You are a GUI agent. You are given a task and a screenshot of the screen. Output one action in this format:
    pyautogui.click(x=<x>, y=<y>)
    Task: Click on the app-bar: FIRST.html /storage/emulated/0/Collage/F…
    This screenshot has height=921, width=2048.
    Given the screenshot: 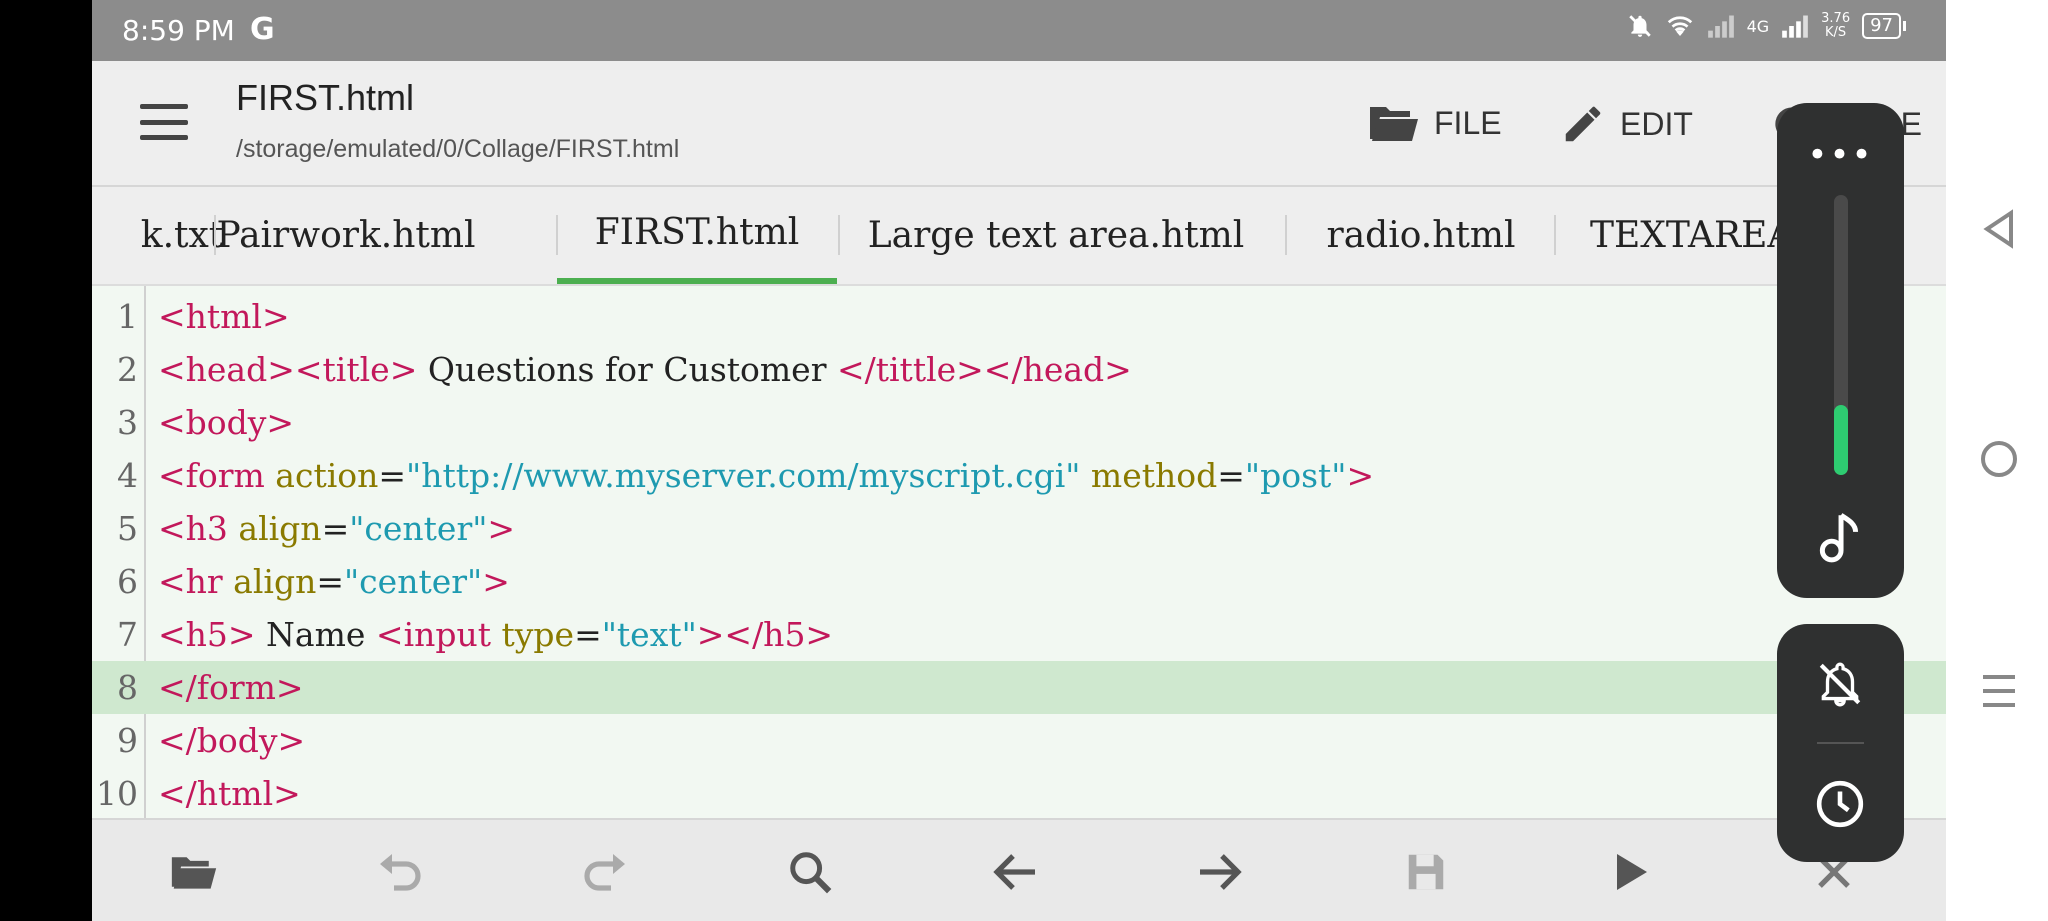 What is the action you would take?
    pyautogui.click(x=1019, y=124)
    